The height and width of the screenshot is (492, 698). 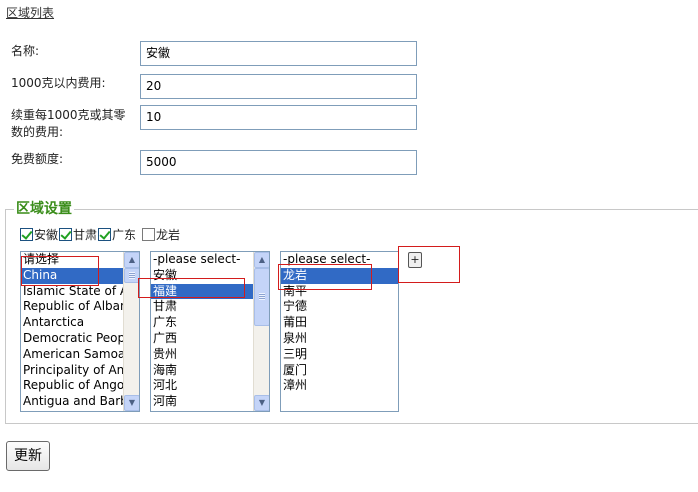 I want to click on highlight-box-province, so click(x=191, y=288).